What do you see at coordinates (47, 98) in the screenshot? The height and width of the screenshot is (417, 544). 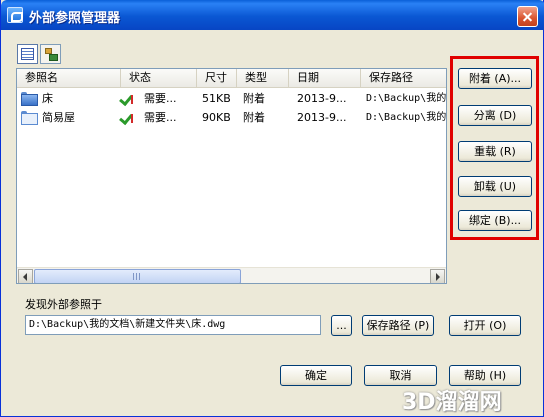 I see `row-name: 床` at bounding box center [47, 98].